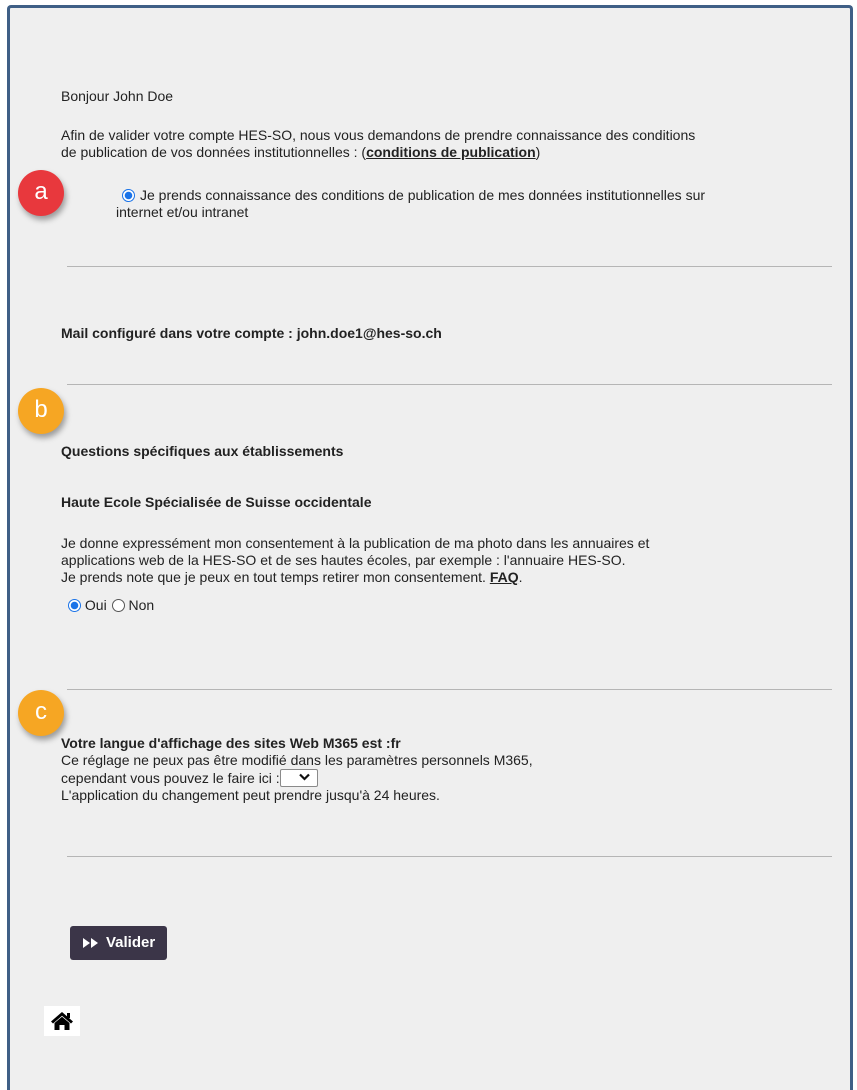 Image resolution: width=857 pixels, height=1090 pixels. I want to click on section-title: Questions spécifiques aux établissements, so click(202, 451).